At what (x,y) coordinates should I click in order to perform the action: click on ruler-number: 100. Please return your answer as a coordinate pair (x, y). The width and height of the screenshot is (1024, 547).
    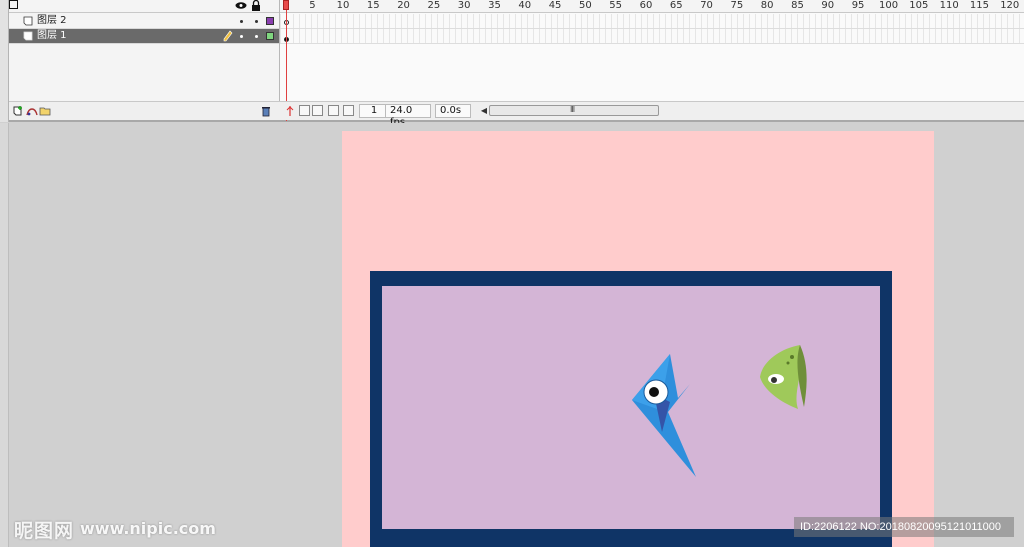
    Looking at the image, I should click on (889, 5).